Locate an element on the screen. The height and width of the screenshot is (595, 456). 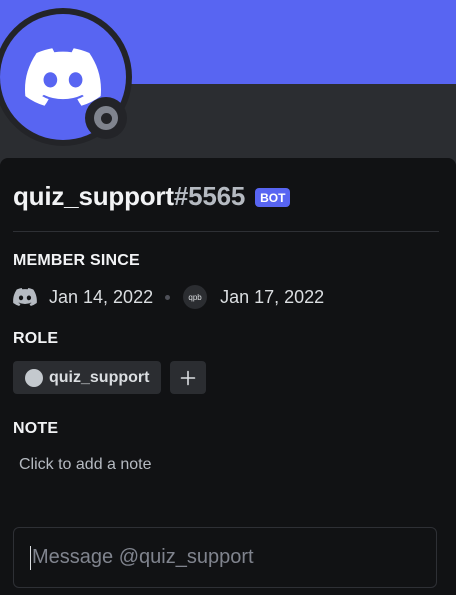
status-indicator is located at coordinates (106, 118).